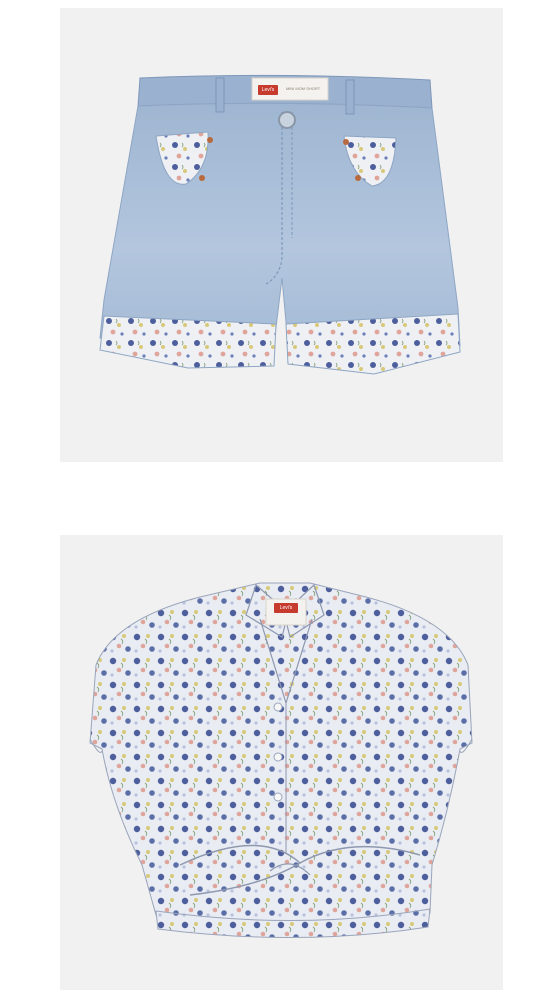 This screenshot has height=993, width=542. Describe the element at coordinates (303, 88) in the screenshot. I see `shorts-waistband-label: MINI MOM SHORT` at that location.